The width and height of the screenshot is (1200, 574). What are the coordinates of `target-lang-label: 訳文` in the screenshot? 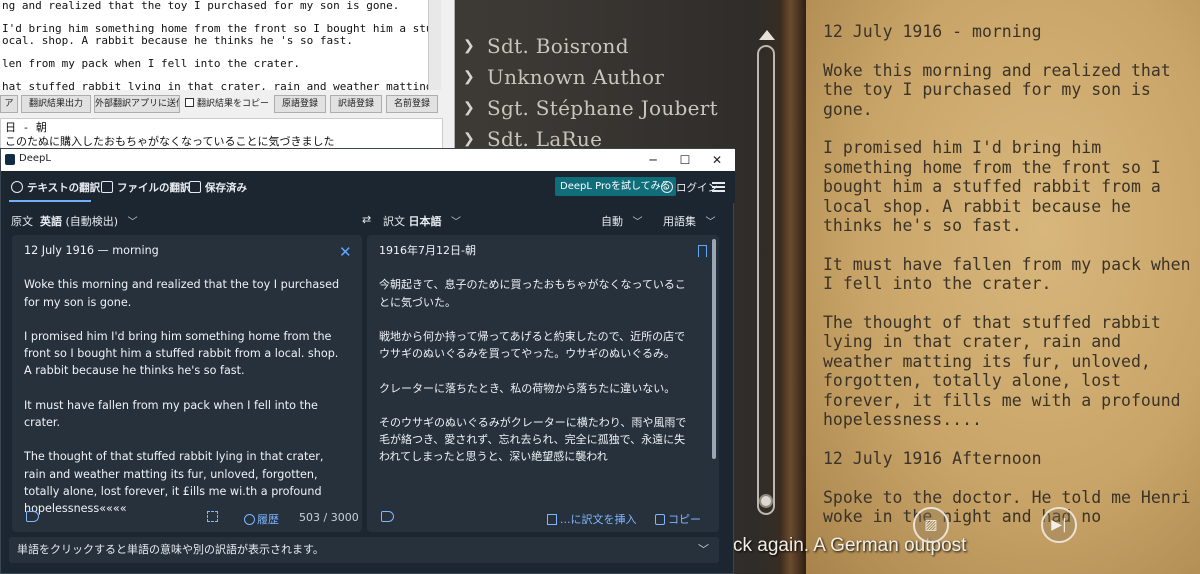 It's located at (394, 221).